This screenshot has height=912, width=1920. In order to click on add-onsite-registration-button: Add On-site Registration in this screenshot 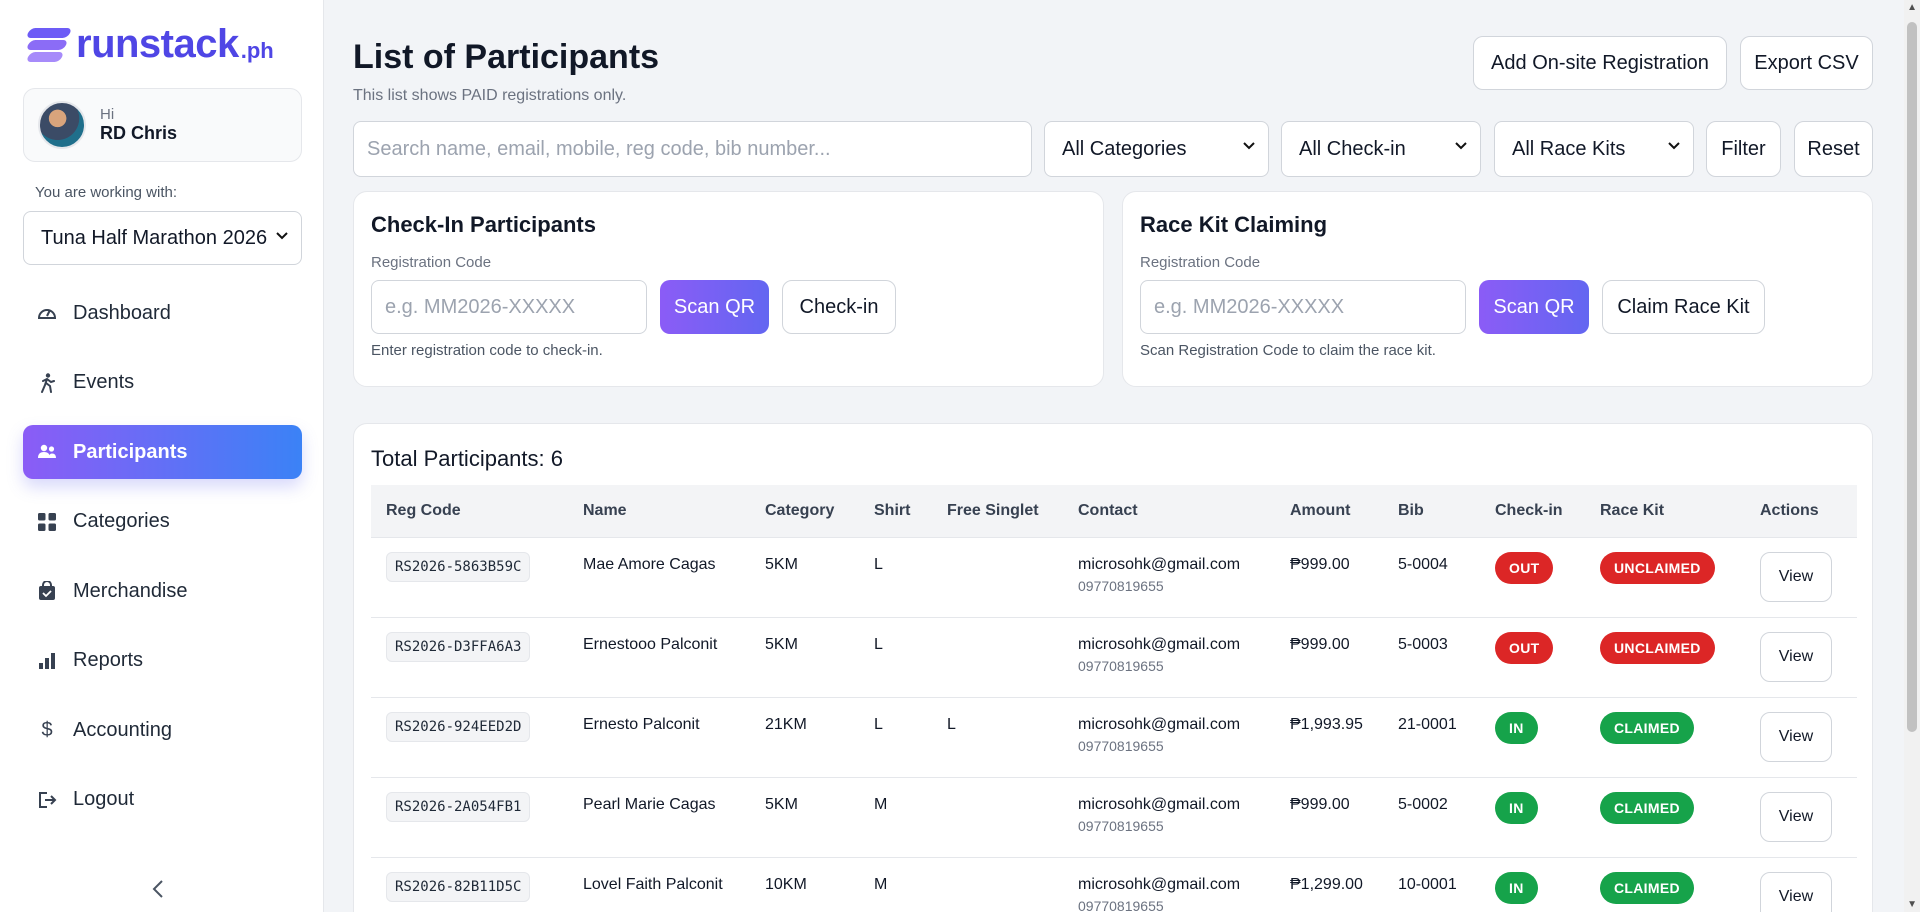, I will do `click(1600, 63)`.